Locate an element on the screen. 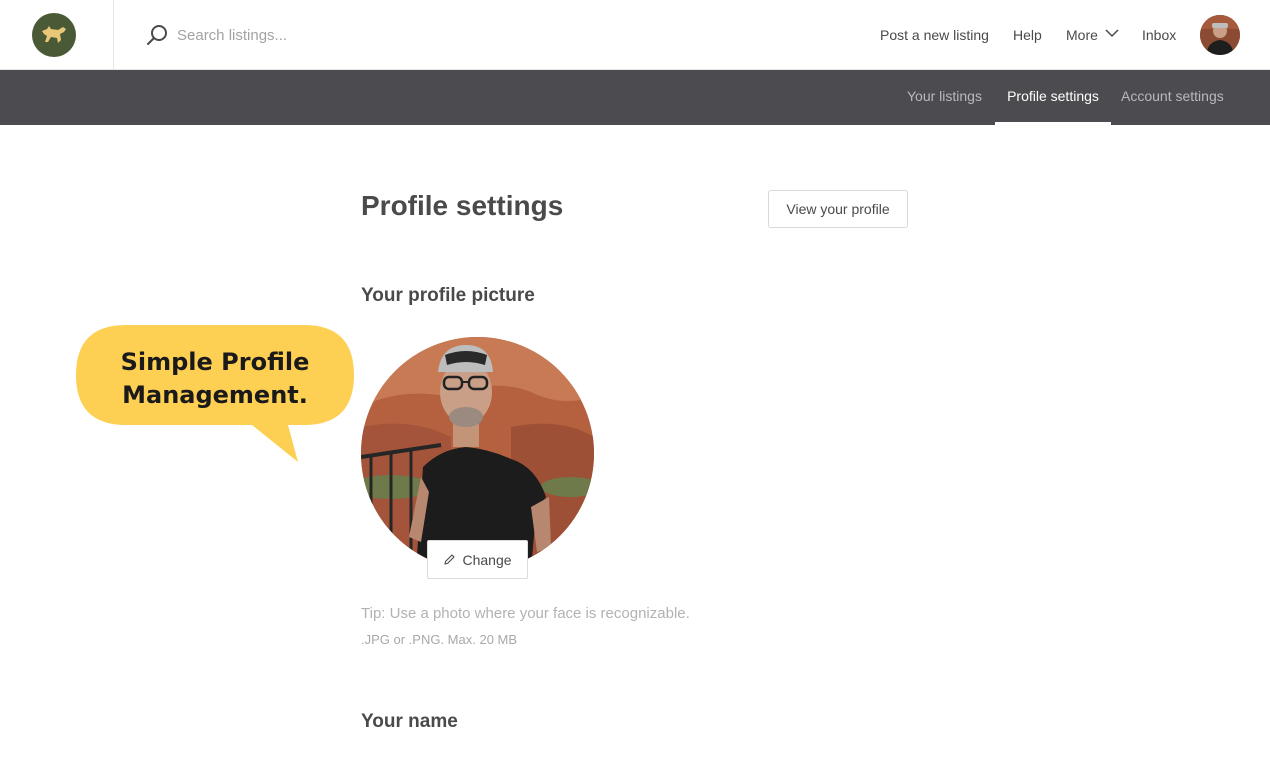 Image resolution: width=1270 pixels, height=760 pixels. photo-format-hint: .JPG or .PNG. Max. 20 MB is located at coordinates (439, 639).